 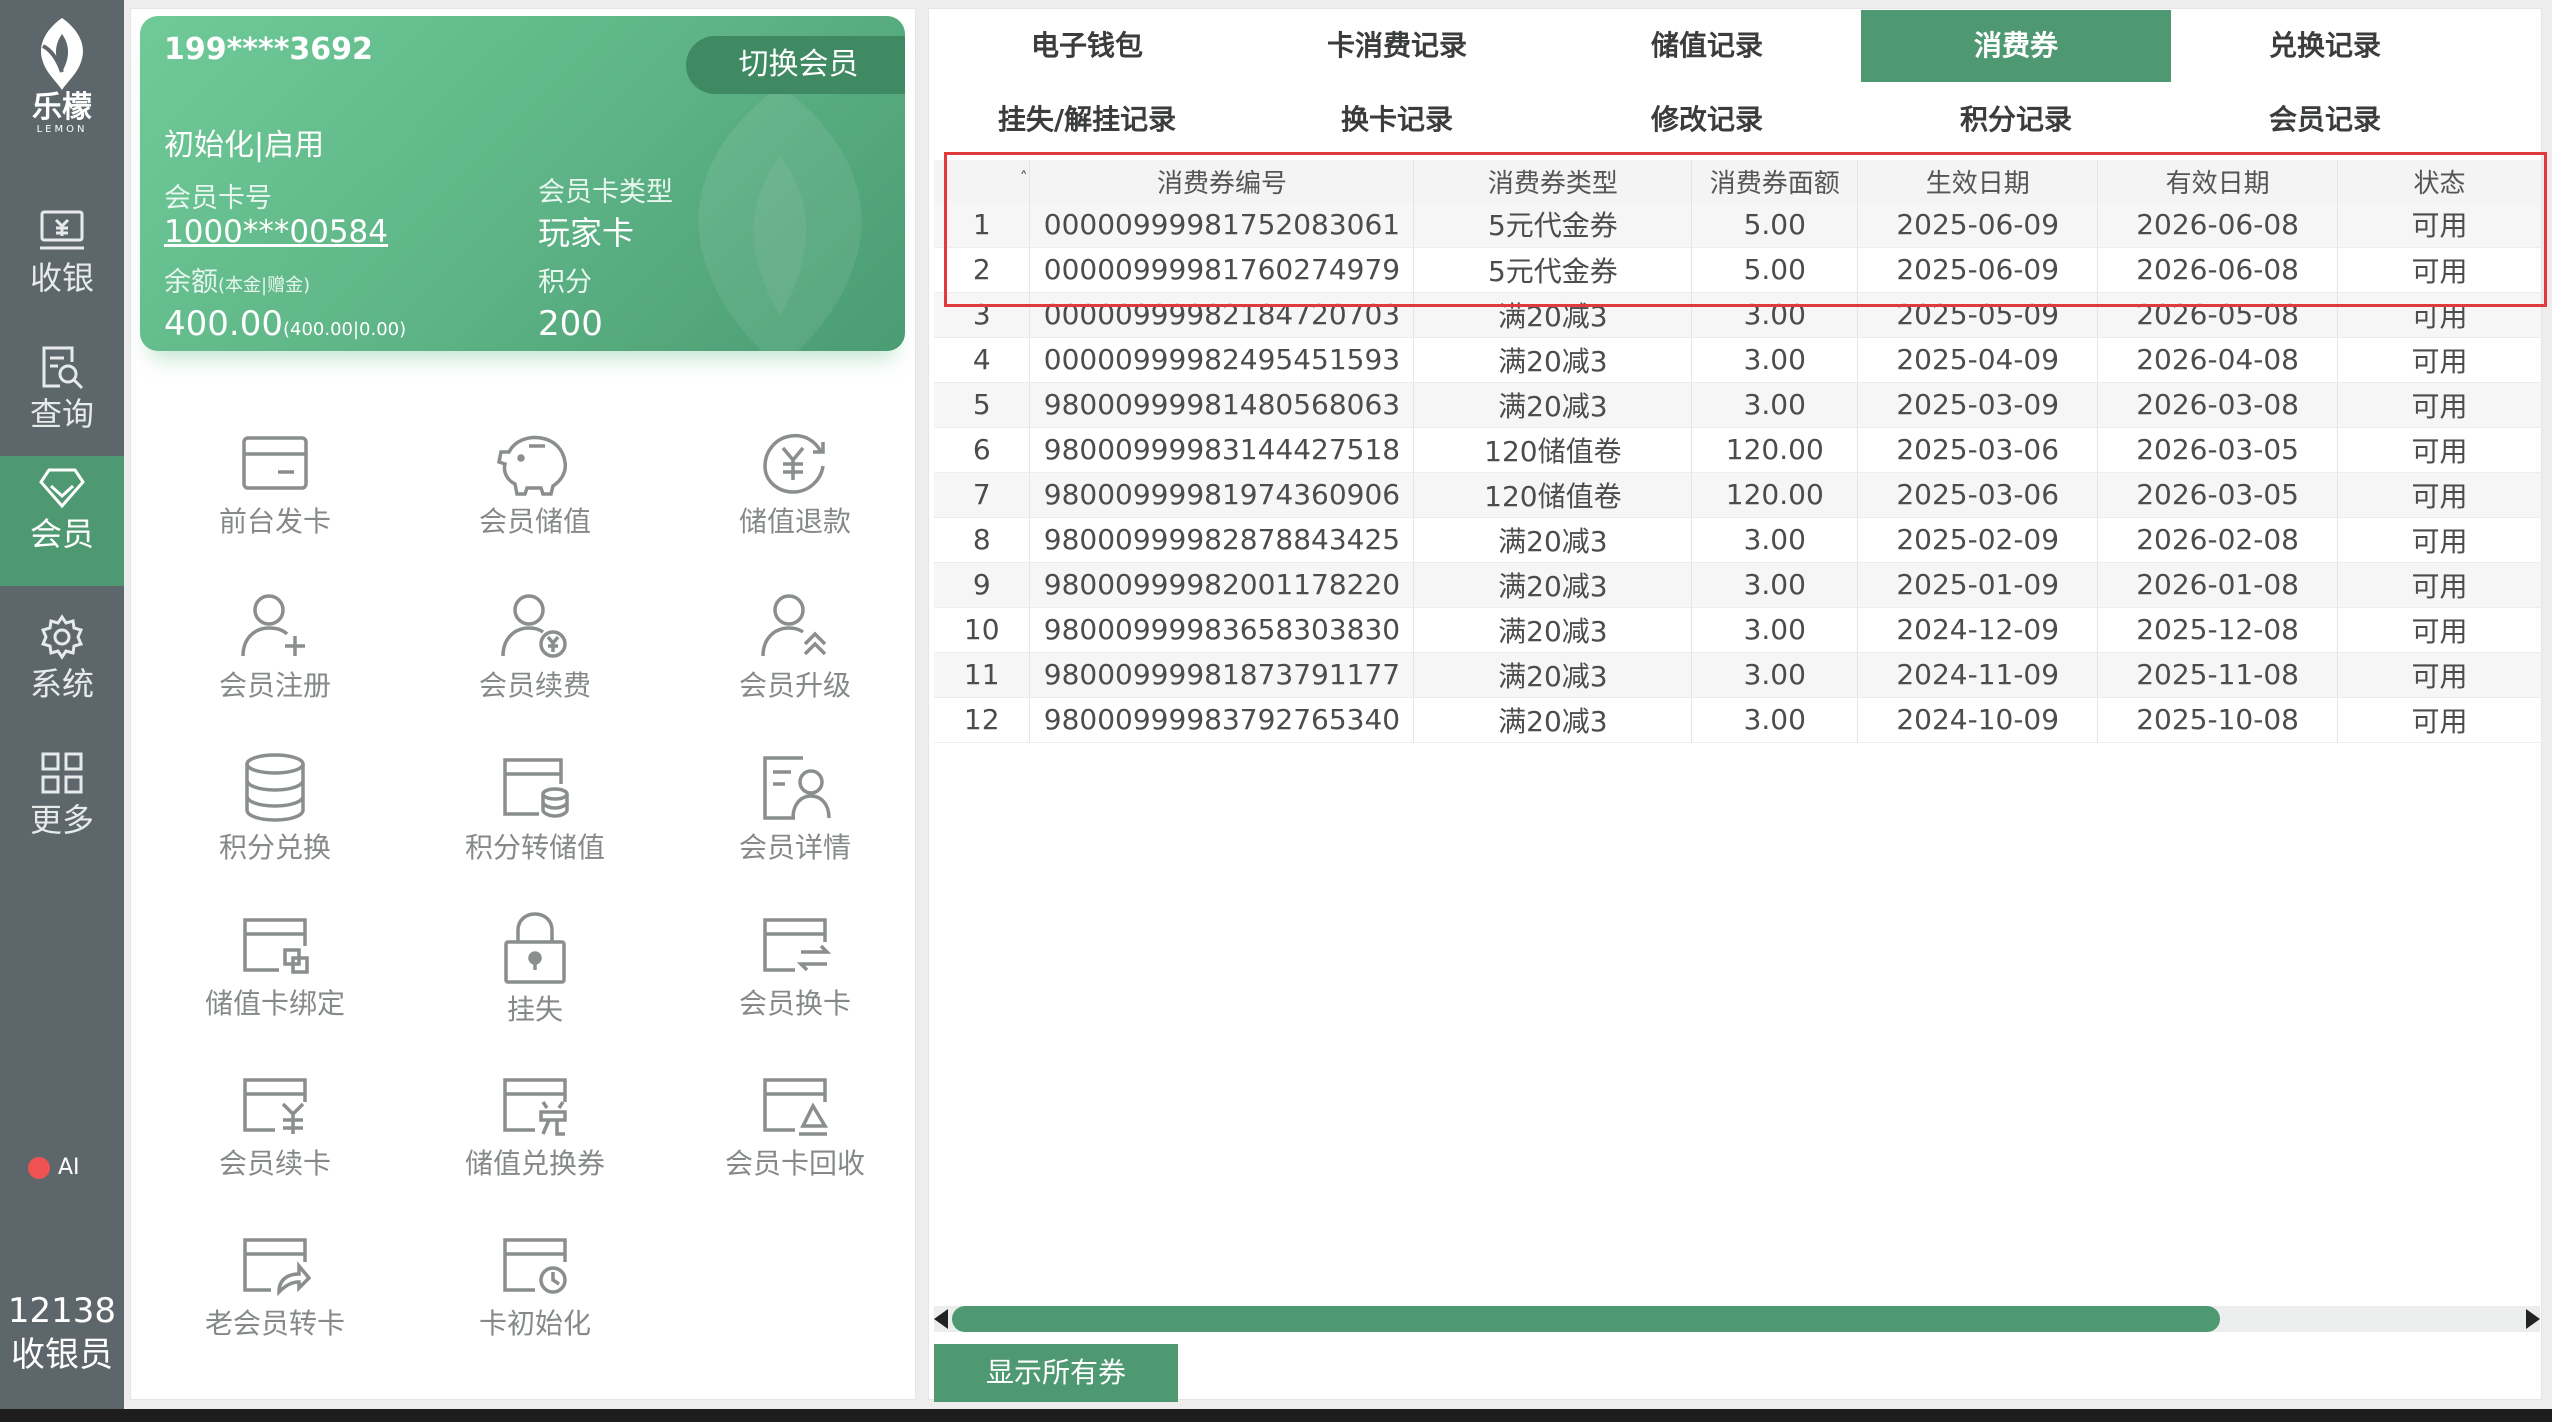 I want to click on card-number: 1000***00584, so click(x=276, y=232).